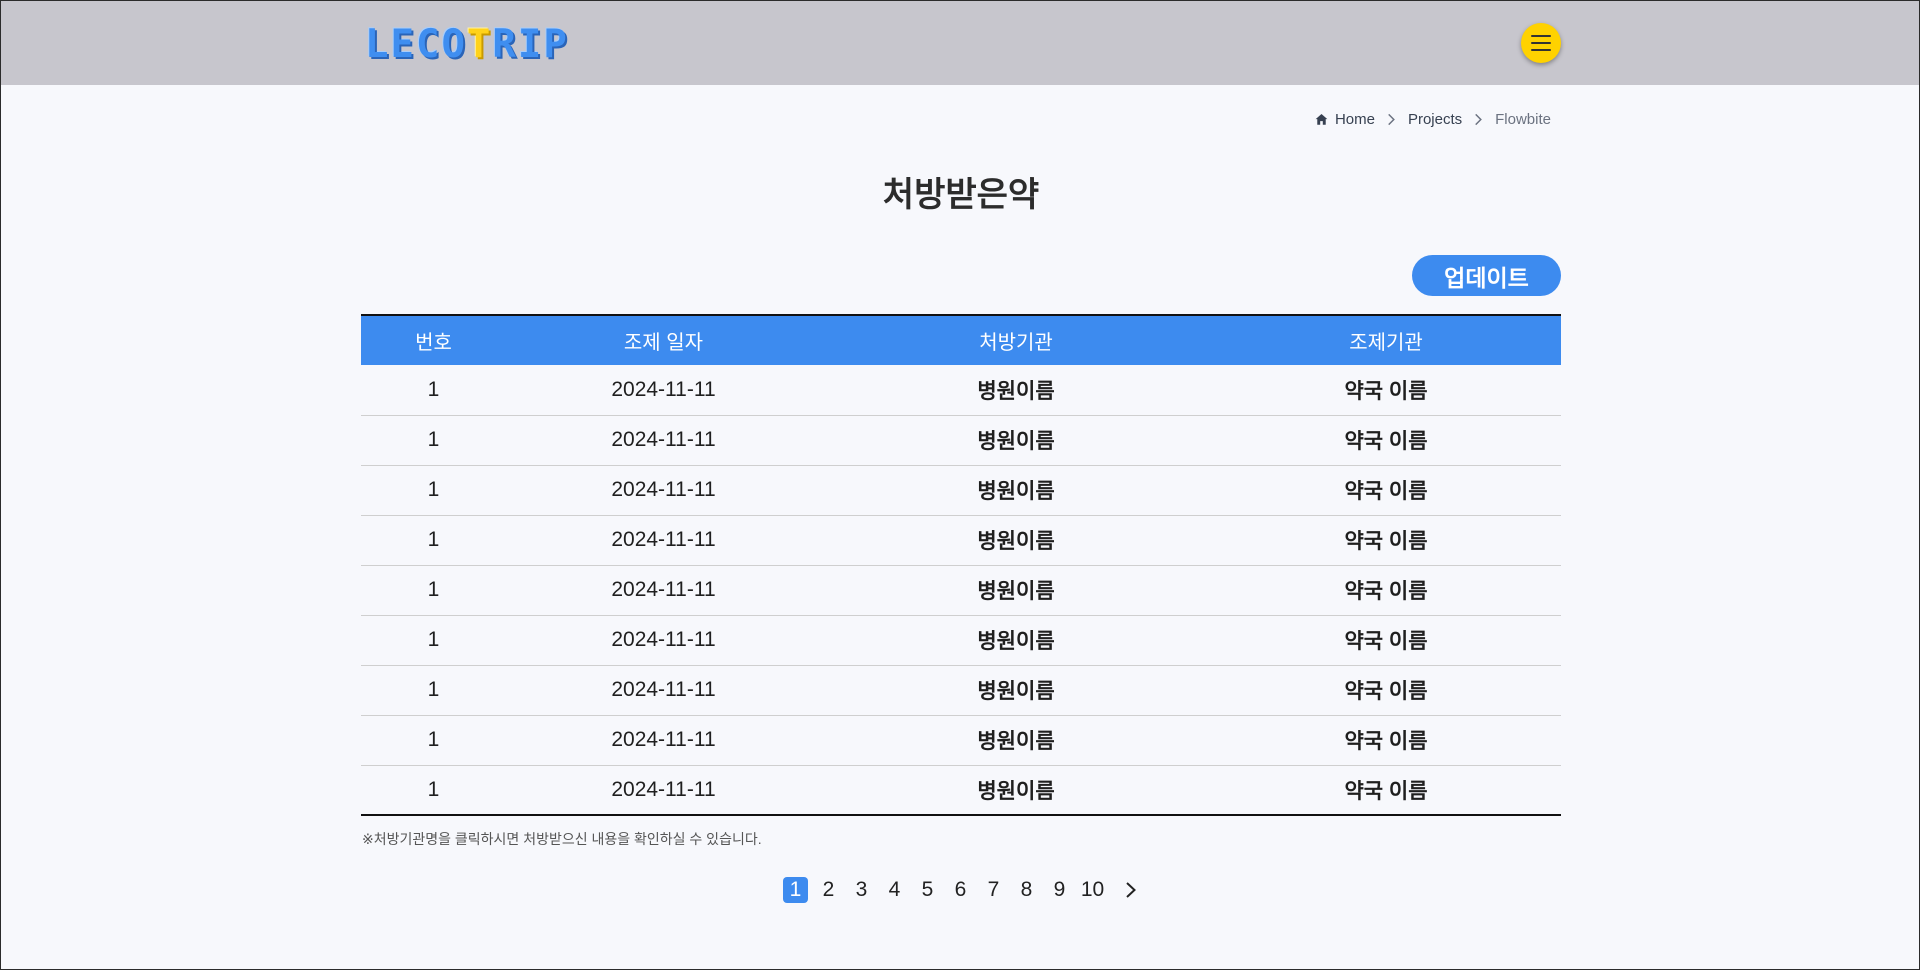 This screenshot has height=970, width=1920. I want to click on breadcrumb-home-label: Home, so click(1354, 119).